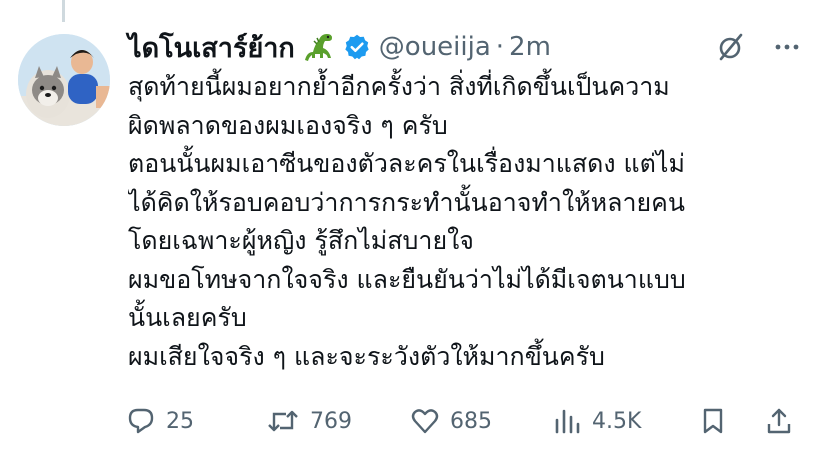 The height and width of the screenshot is (461, 820). I want to click on bookmark-icon, so click(713, 421).